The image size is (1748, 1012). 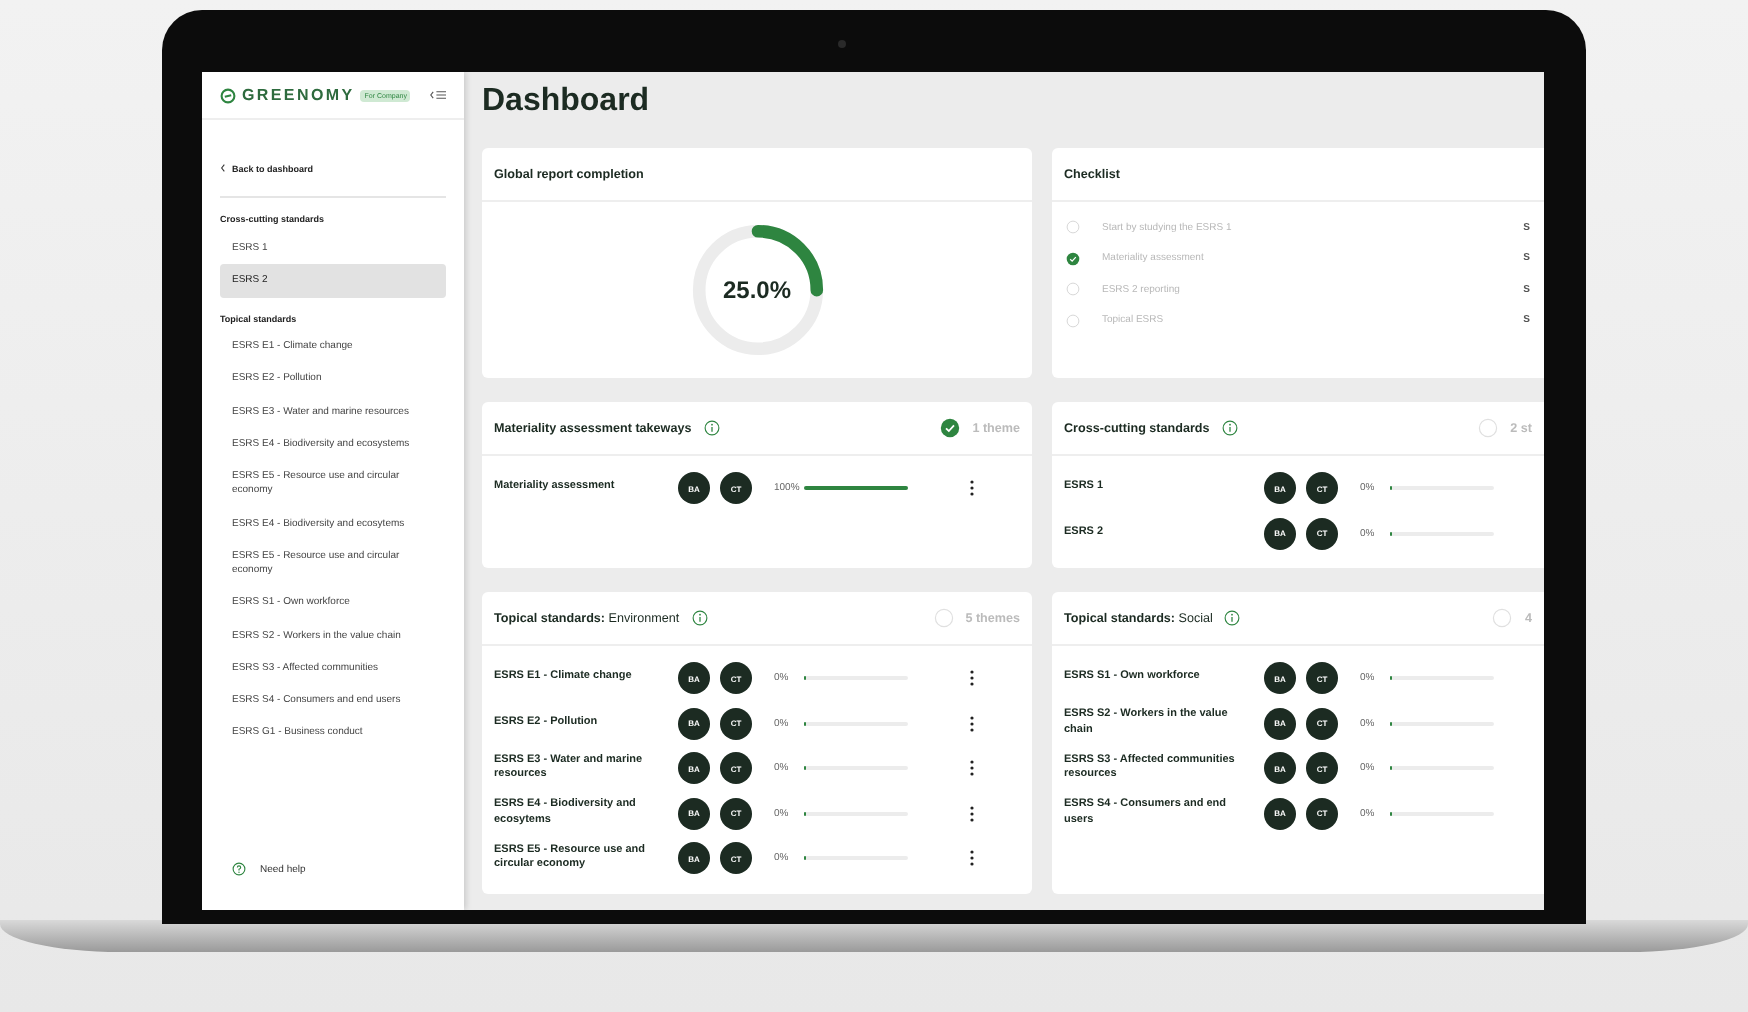 What do you see at coordinates (567, 102) in the screenshot?
I see `page-title: Dashboard` at bounding box center [567, 102].